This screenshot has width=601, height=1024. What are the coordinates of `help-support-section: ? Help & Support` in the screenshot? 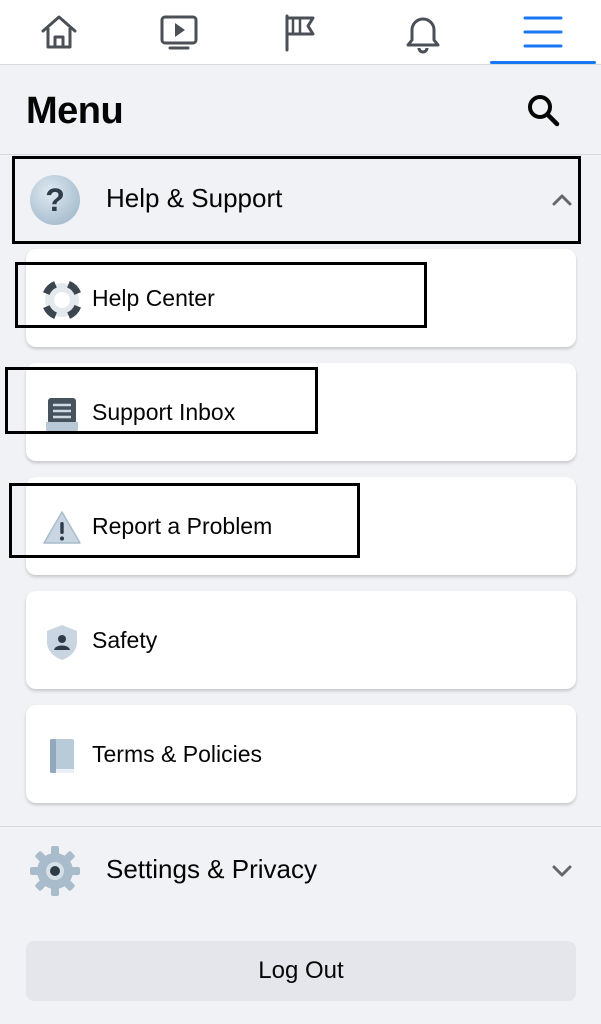 It's located at (300, 200).